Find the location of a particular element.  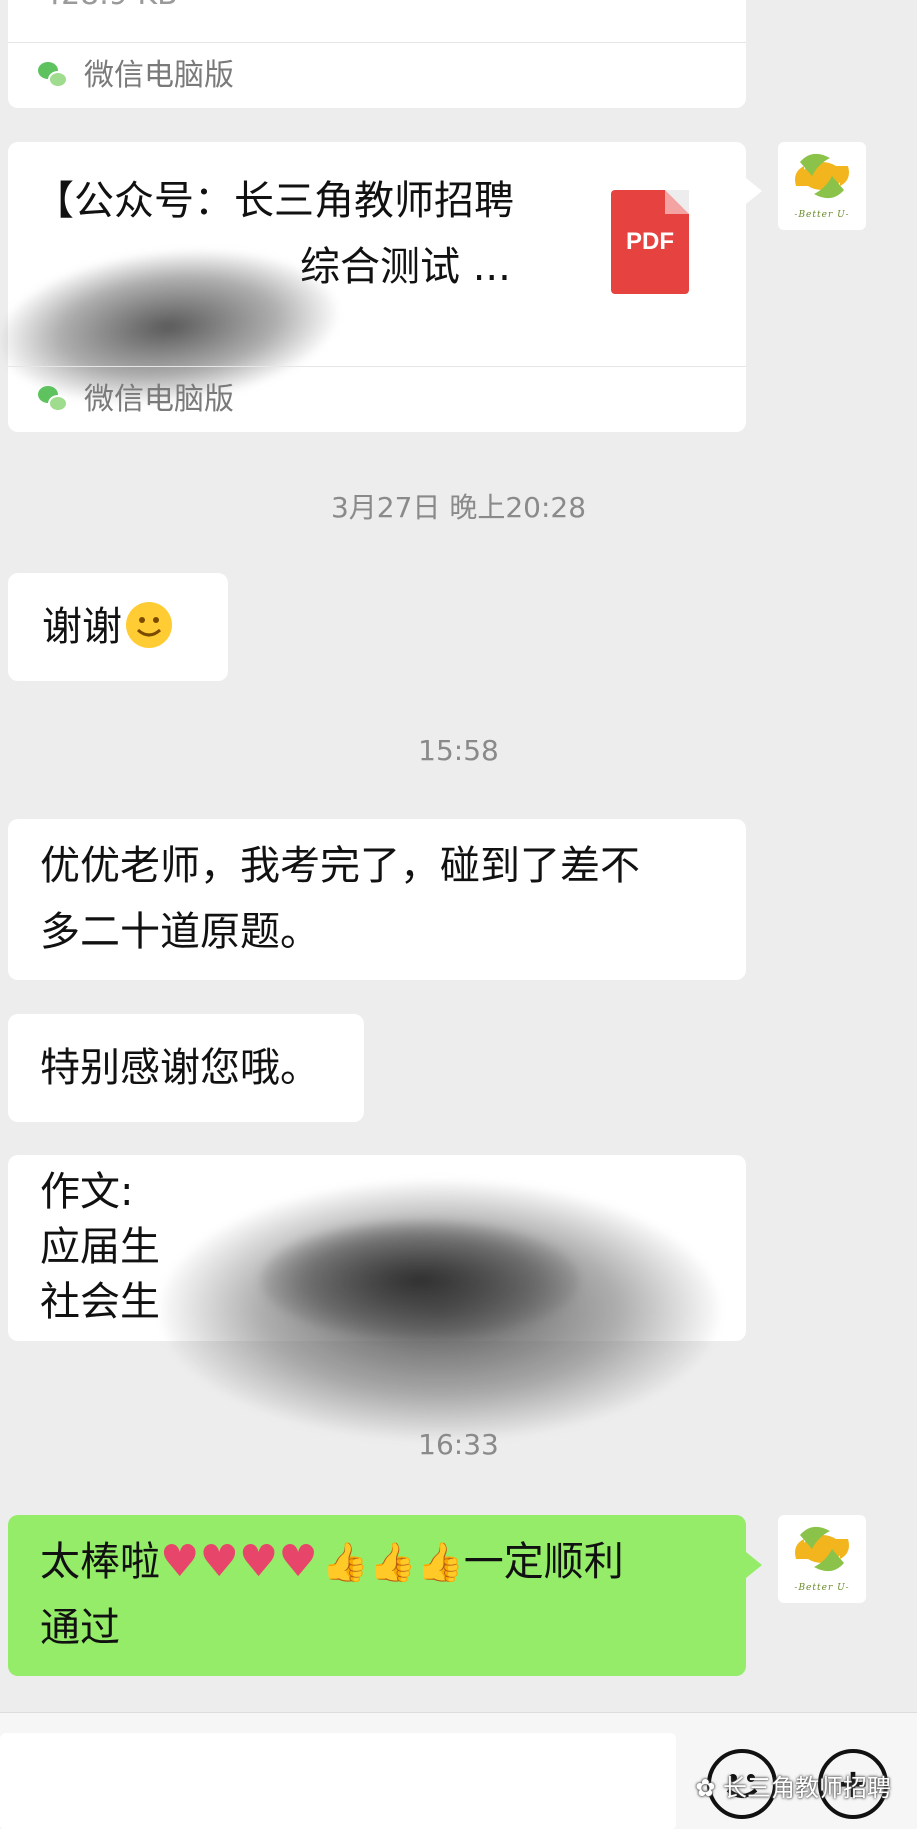

watermark-text: 长三角教师招聘 is located at coordinates (807, 1788).